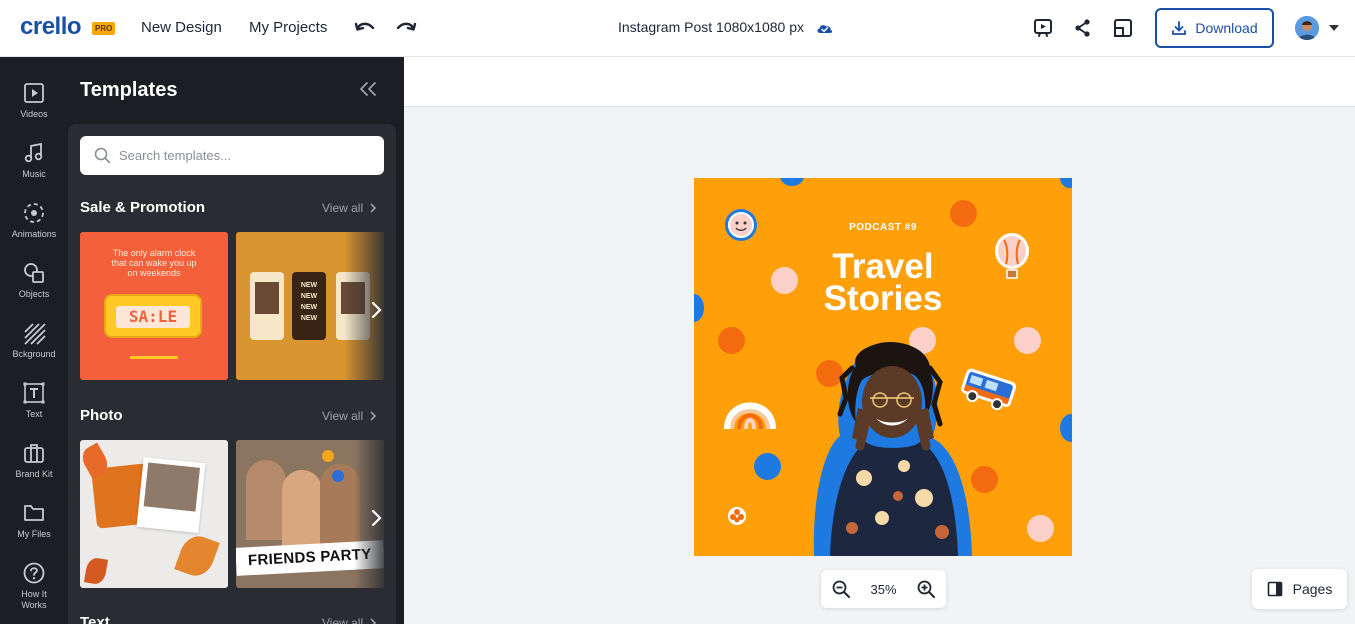  I want to click on cloud-saved-icon, so click(825, 29).